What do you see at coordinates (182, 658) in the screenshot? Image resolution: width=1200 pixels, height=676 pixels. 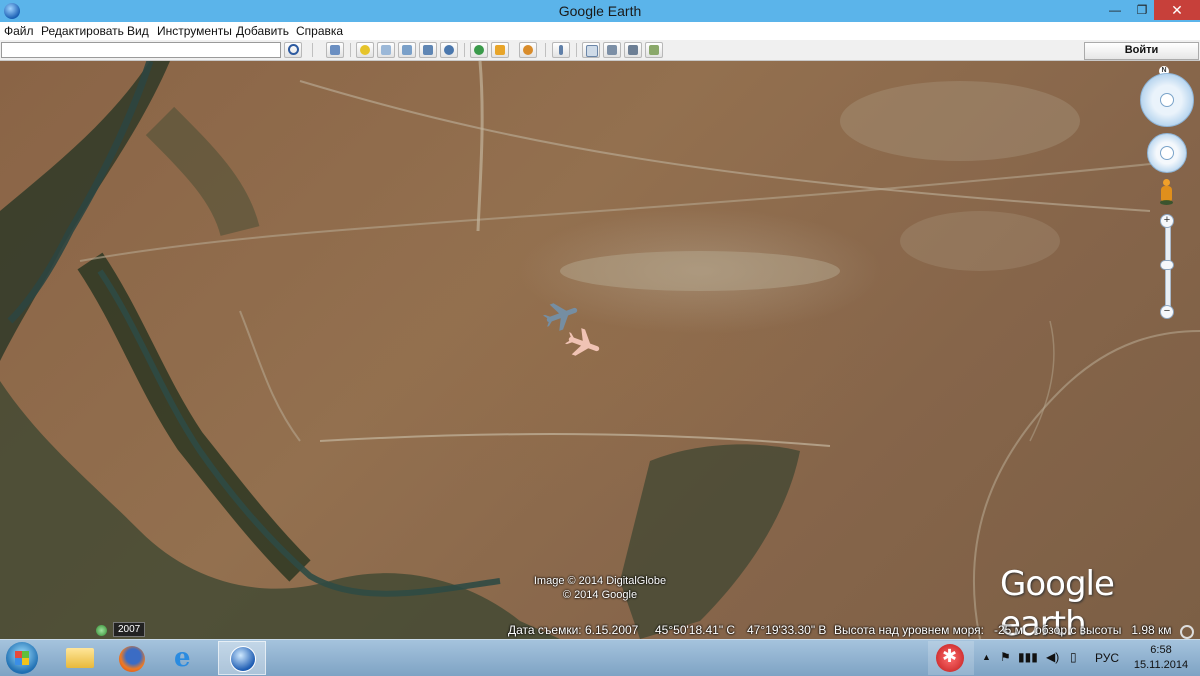 I see `internet-explorer-icon: e` at bounding box center [182, 658].